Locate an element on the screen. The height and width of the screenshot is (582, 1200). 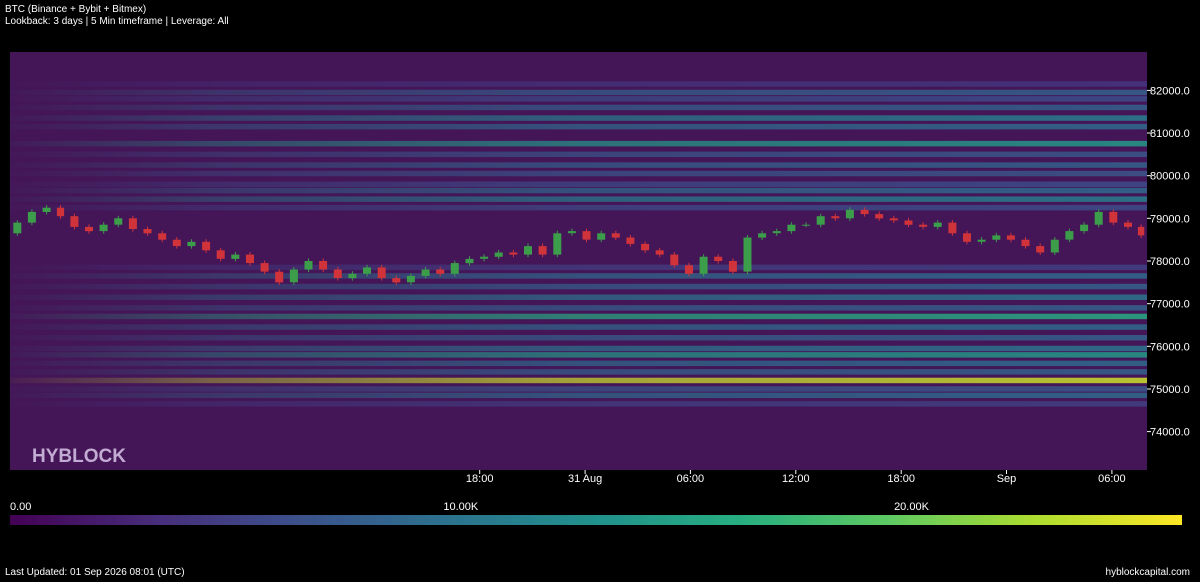
y-tick-label: 81000.0 is located at coordinates (1170, 134).